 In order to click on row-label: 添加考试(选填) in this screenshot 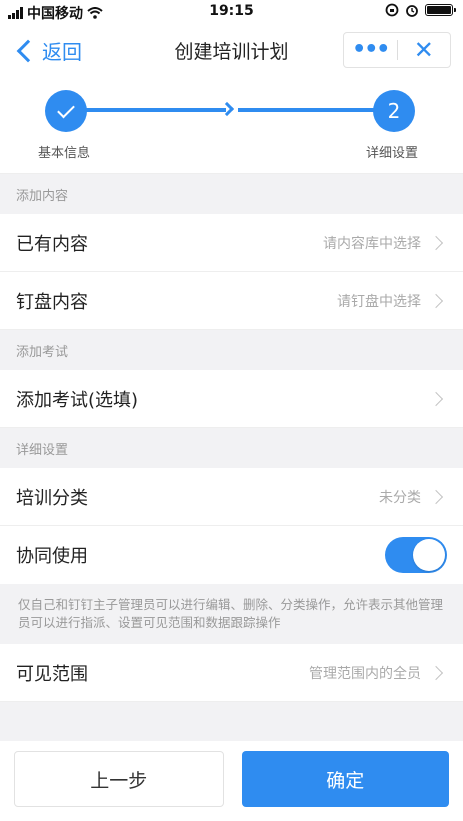, I will do `click(77, 400)`.